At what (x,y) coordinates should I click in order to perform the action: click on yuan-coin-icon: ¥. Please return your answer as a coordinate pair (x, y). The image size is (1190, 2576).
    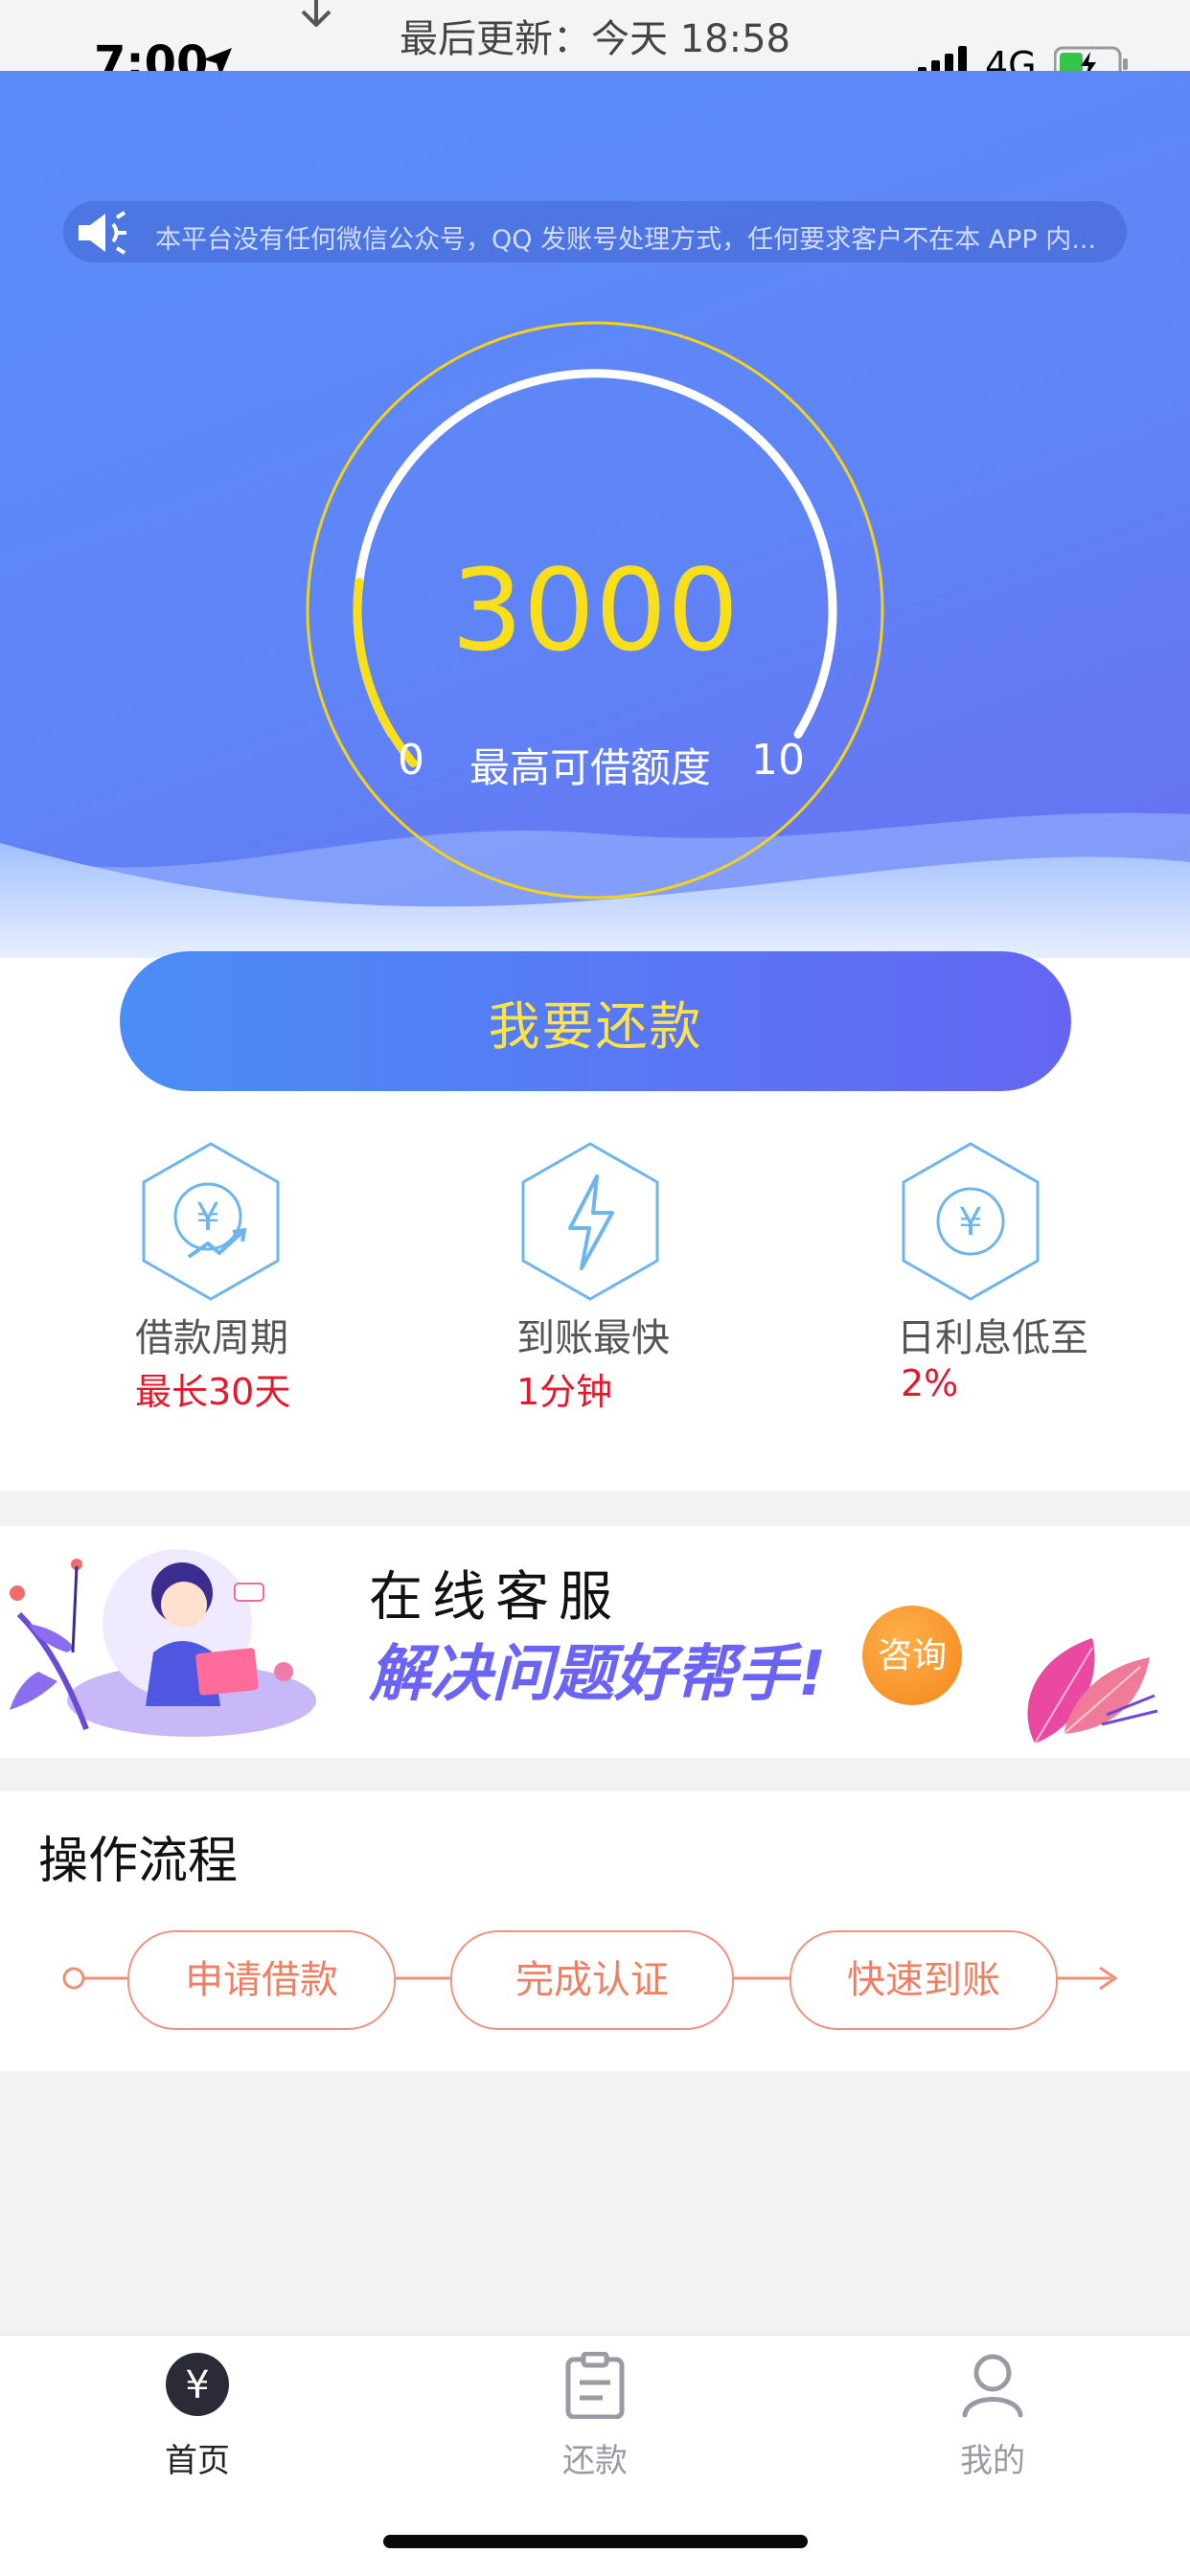
    Looking at the image, I should click on (971, 1221).